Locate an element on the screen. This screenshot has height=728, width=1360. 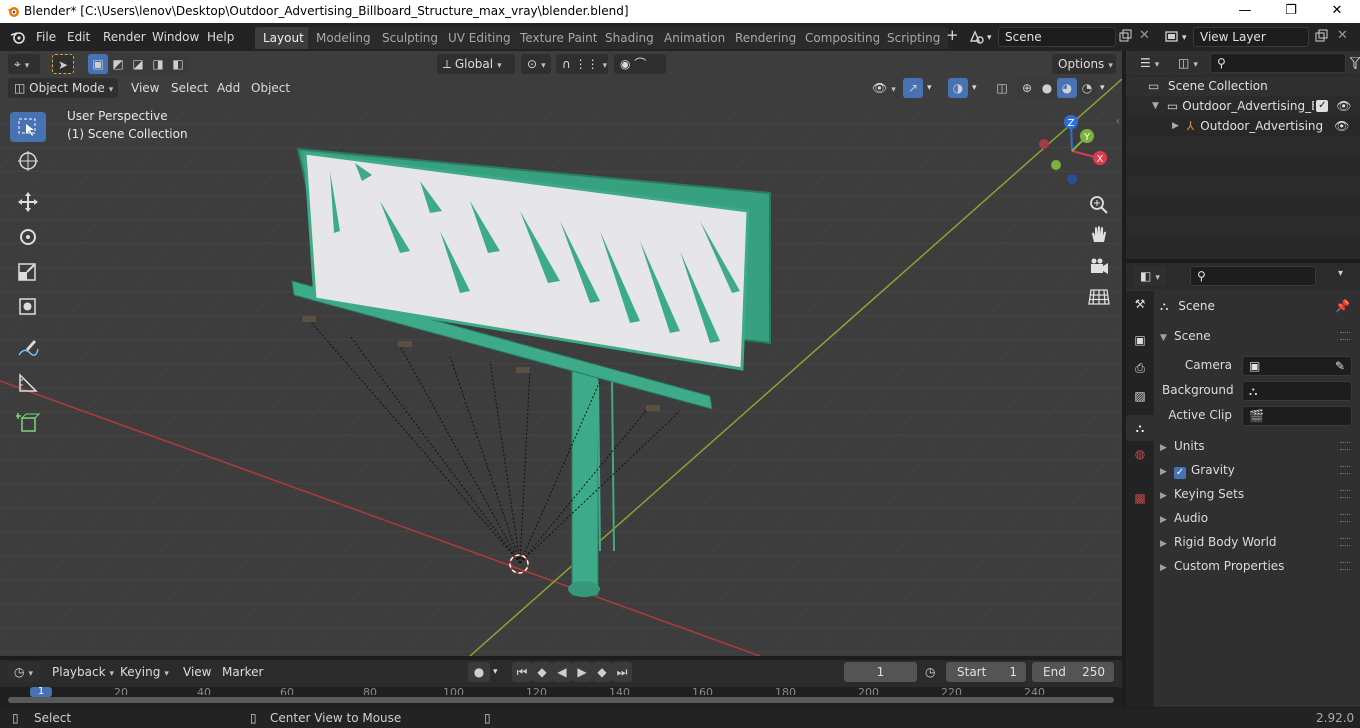
timeline-menu-view: View is located at coordinates (197, 672).